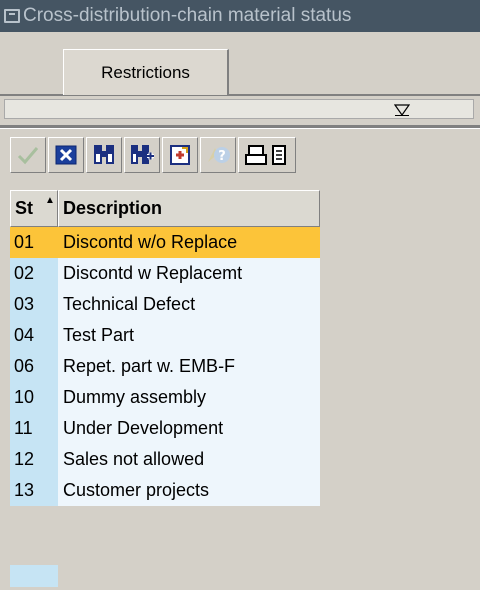 This screenshot has height=590, width=480. What do you see at coordinates (34, 490) in the screenshot?
I see `status-code-cell: 13` at bounding box center [34, 490].